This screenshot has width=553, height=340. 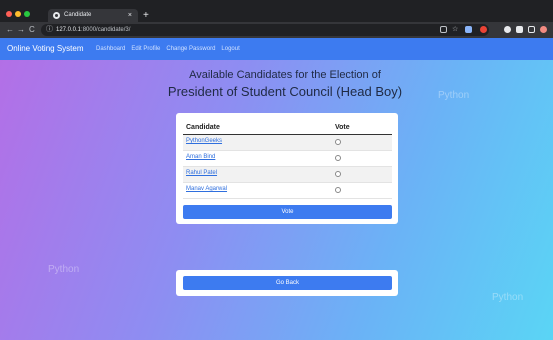 What do you see at coordinates (287, 212) in the screenshot?
I see `vote-button: Vote` at bounding box center [287, 212].